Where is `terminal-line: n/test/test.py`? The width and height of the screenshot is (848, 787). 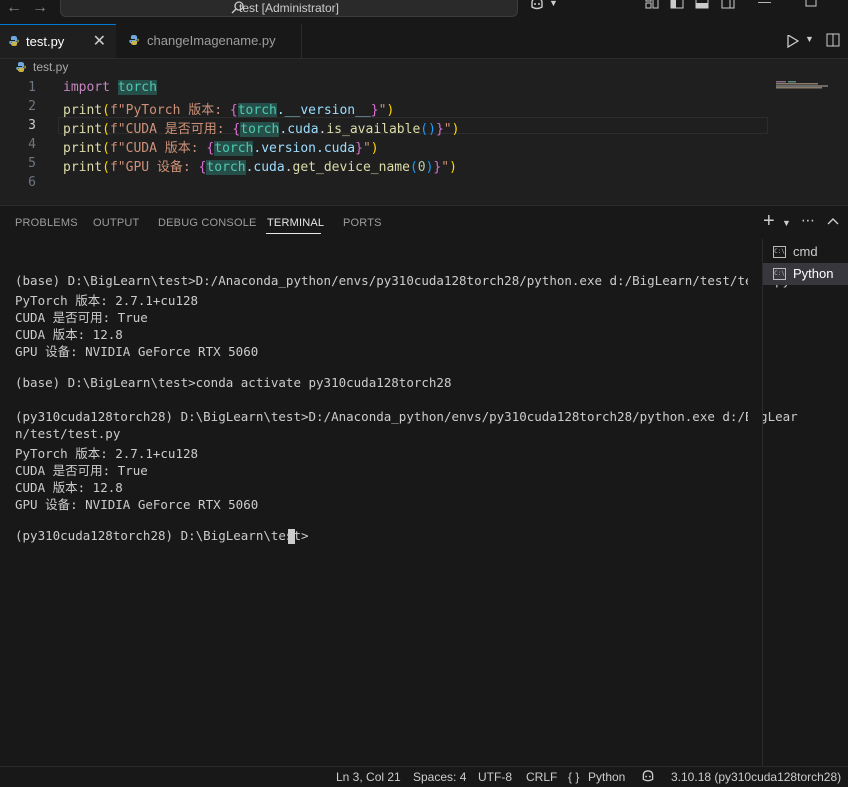 terminal-line: n/test/test.py is located at coordinates (68, 433).